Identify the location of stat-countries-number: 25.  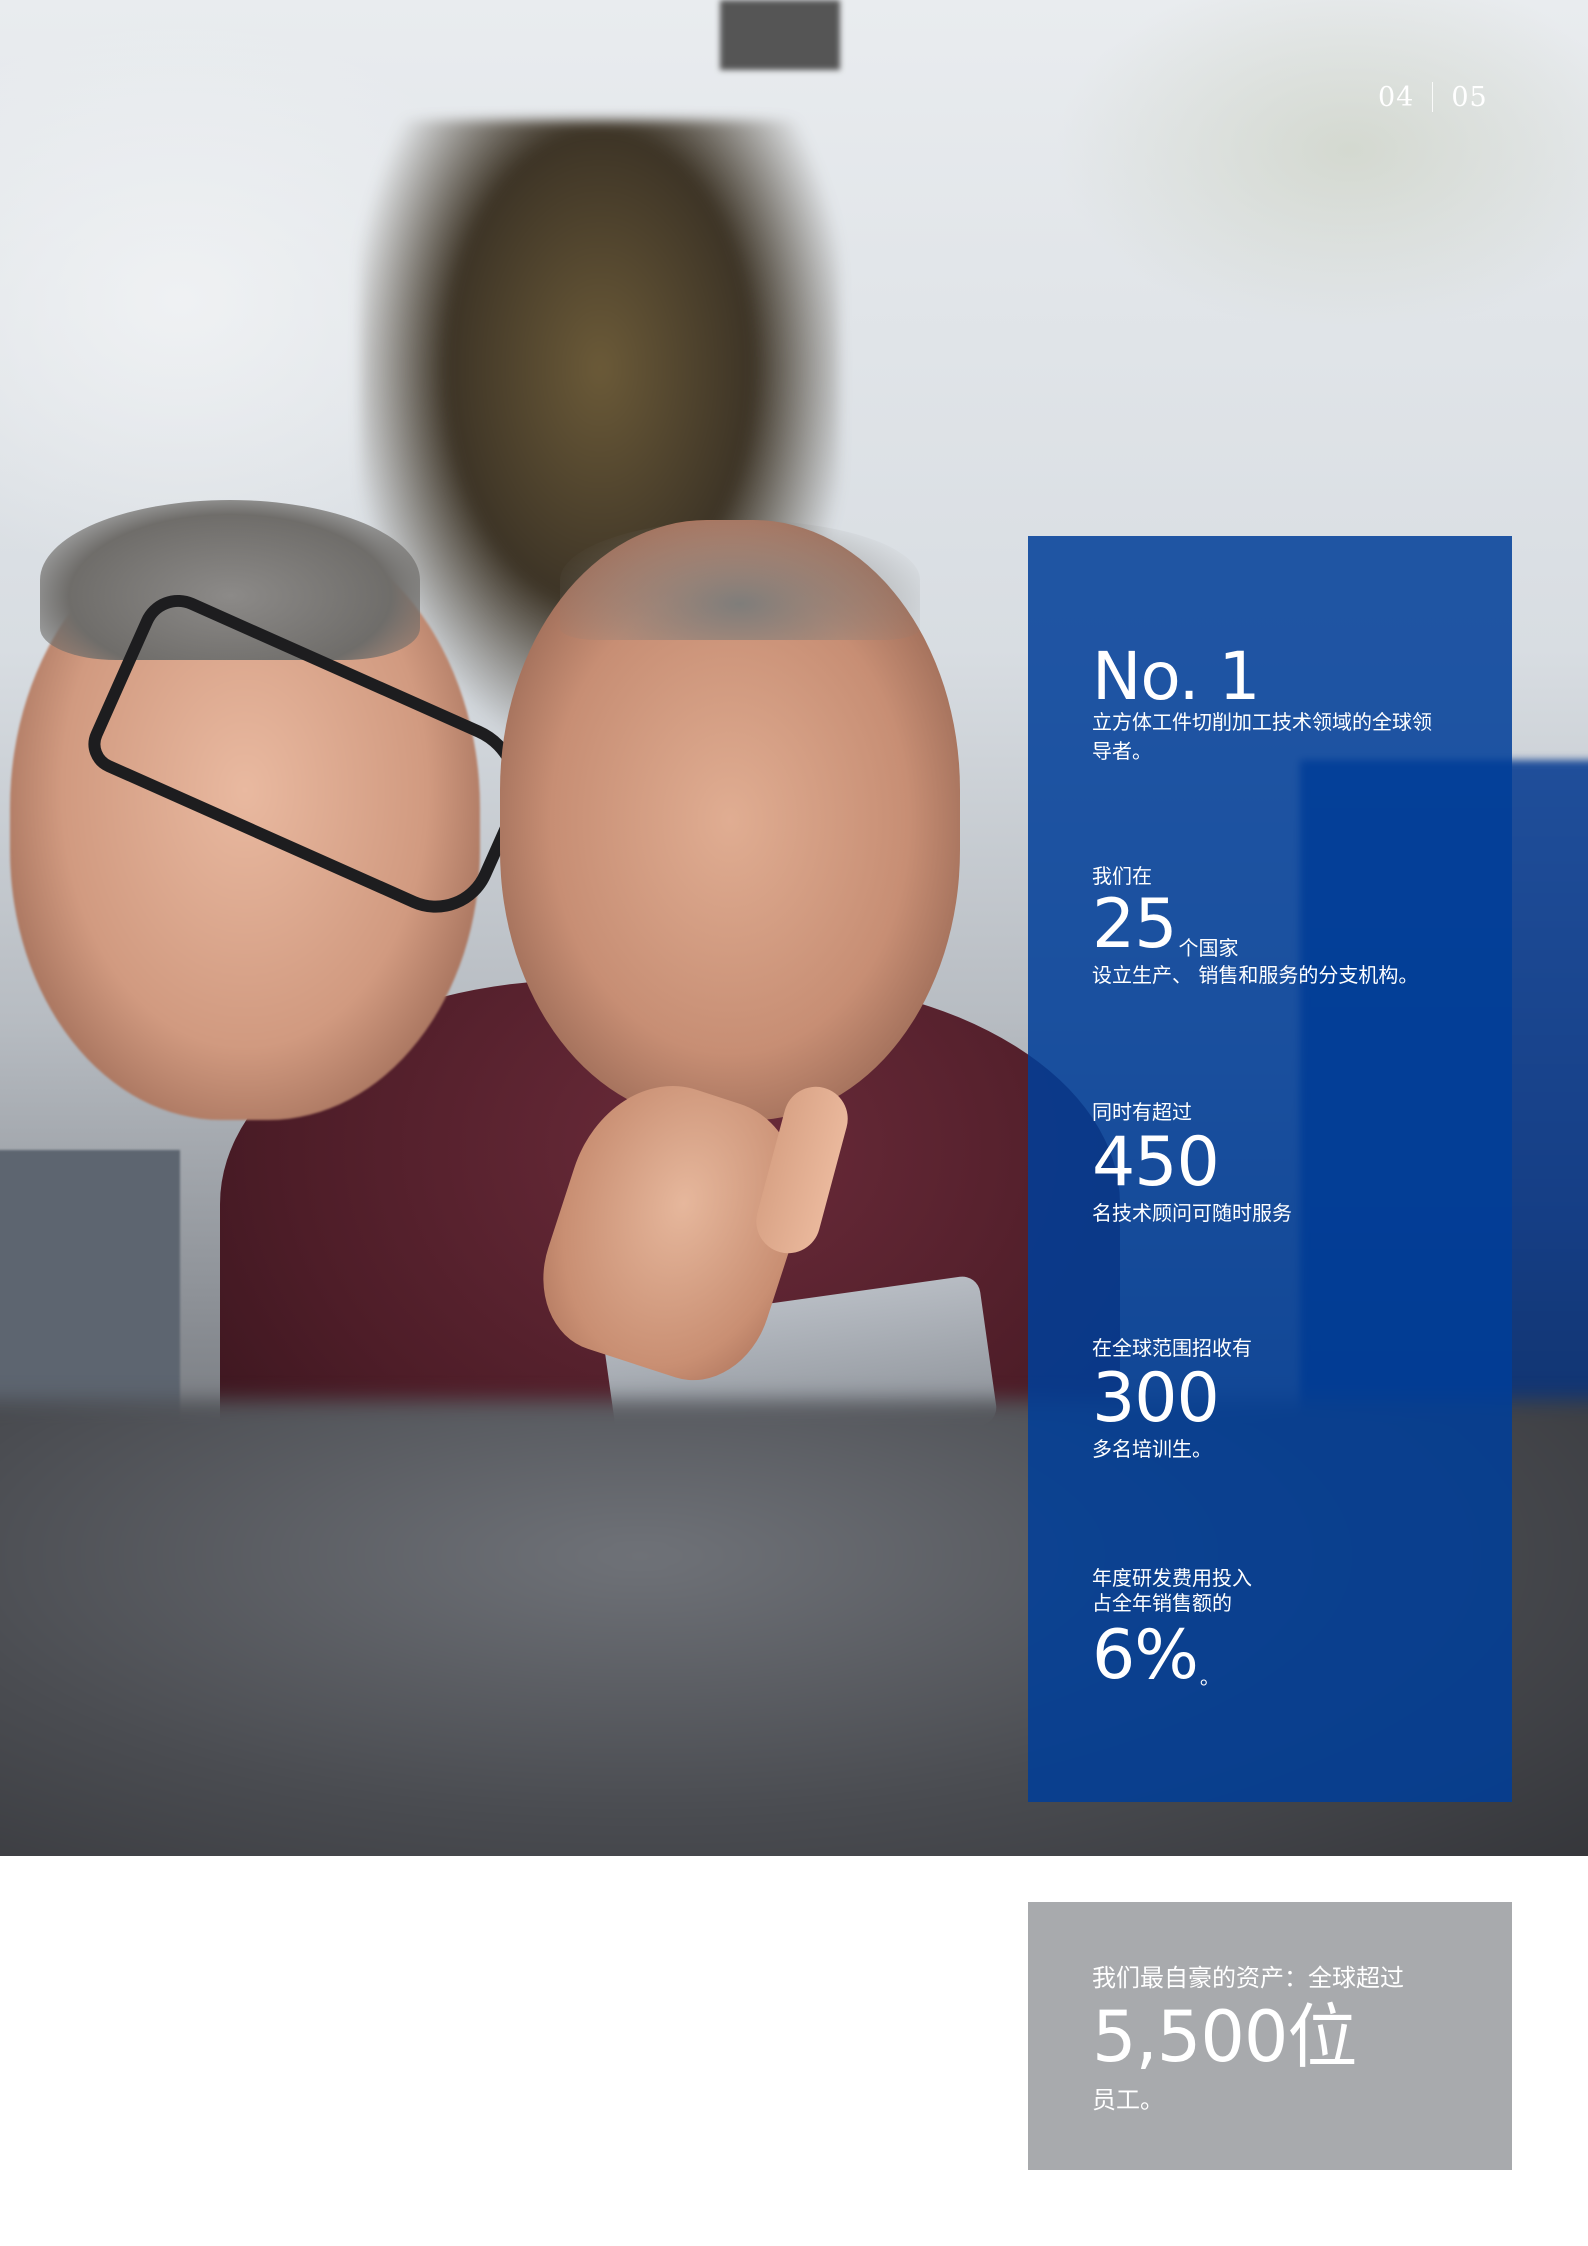
(1135, 924).